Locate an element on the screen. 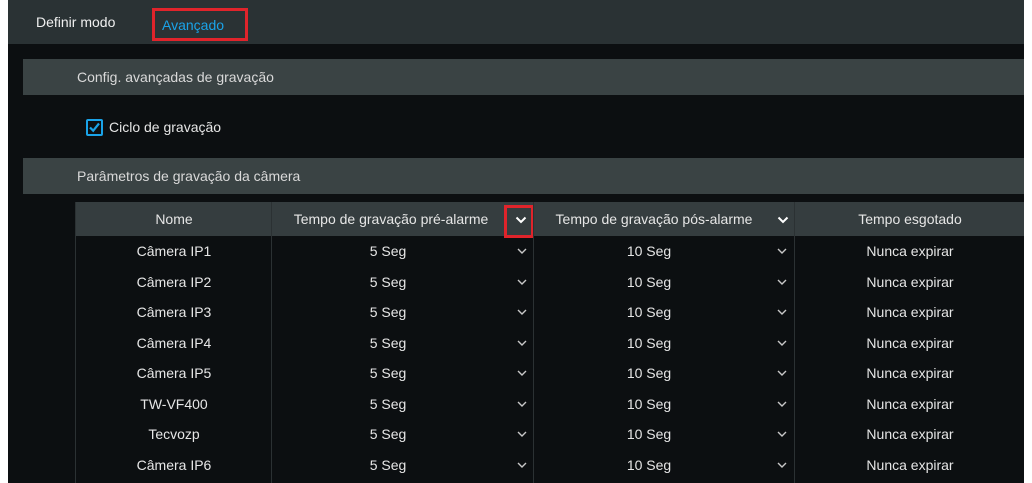 This screenshot has width=1032, height=483. checkmark-icon is located at coordinates (94, 127).